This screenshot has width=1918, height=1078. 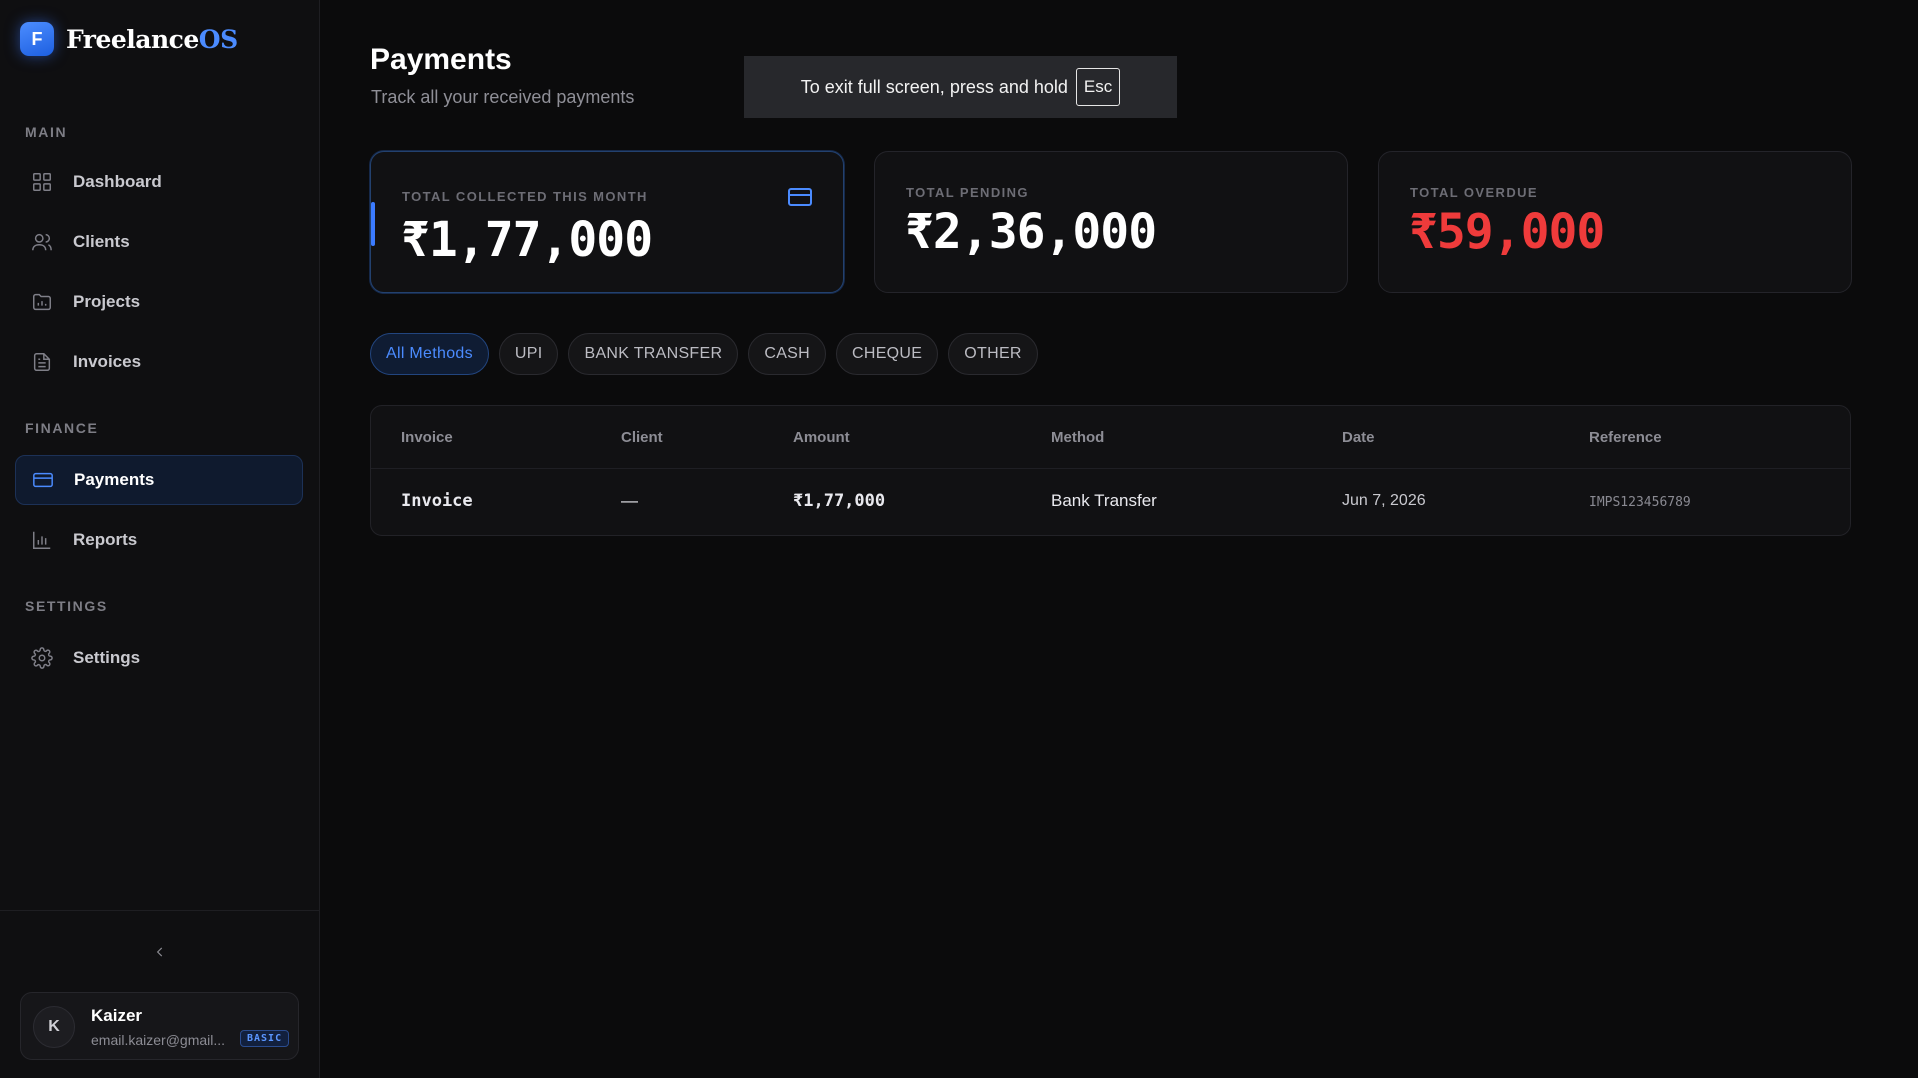 I want to click on sidebar-item-projects: Projects, so click(x=159, y=302).